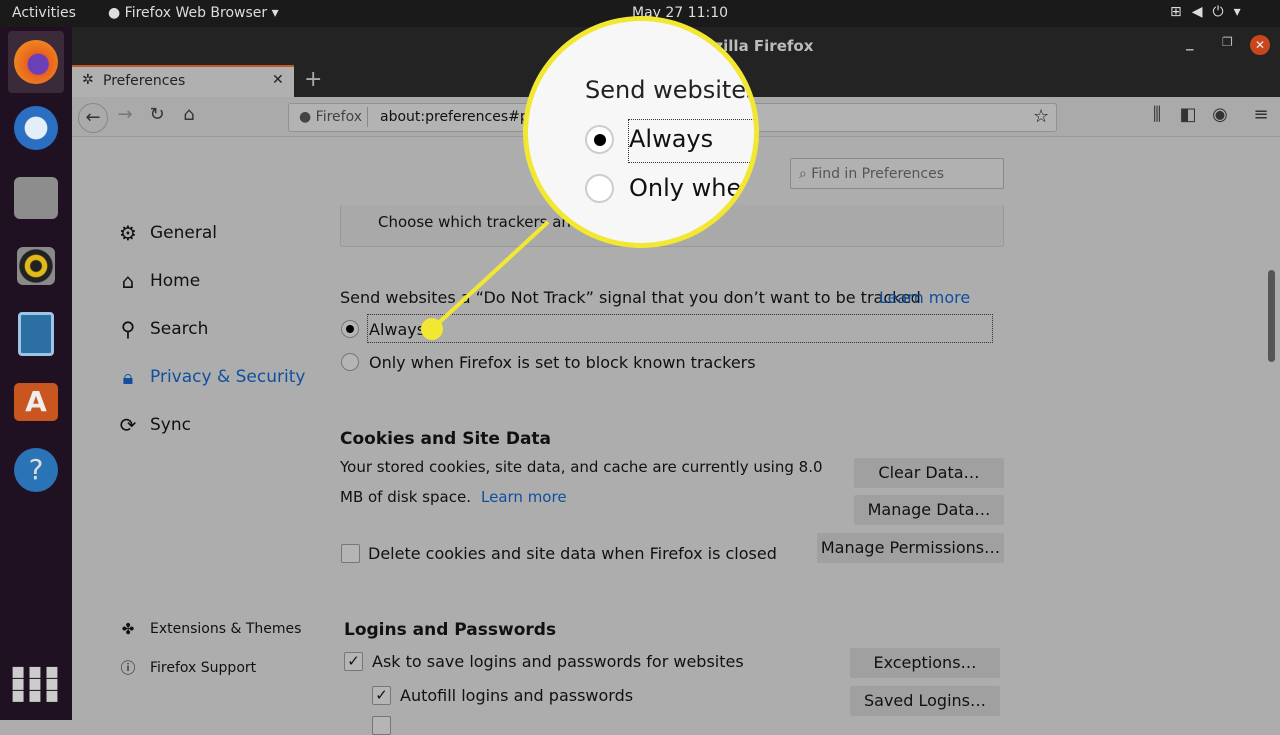 The height and width of the screenshot is (735, 1280). What do you see at coordinates (685, 188) in the screenshot?
I see `magnifier-only-label: Only whe` at bounding box center [685, 188].